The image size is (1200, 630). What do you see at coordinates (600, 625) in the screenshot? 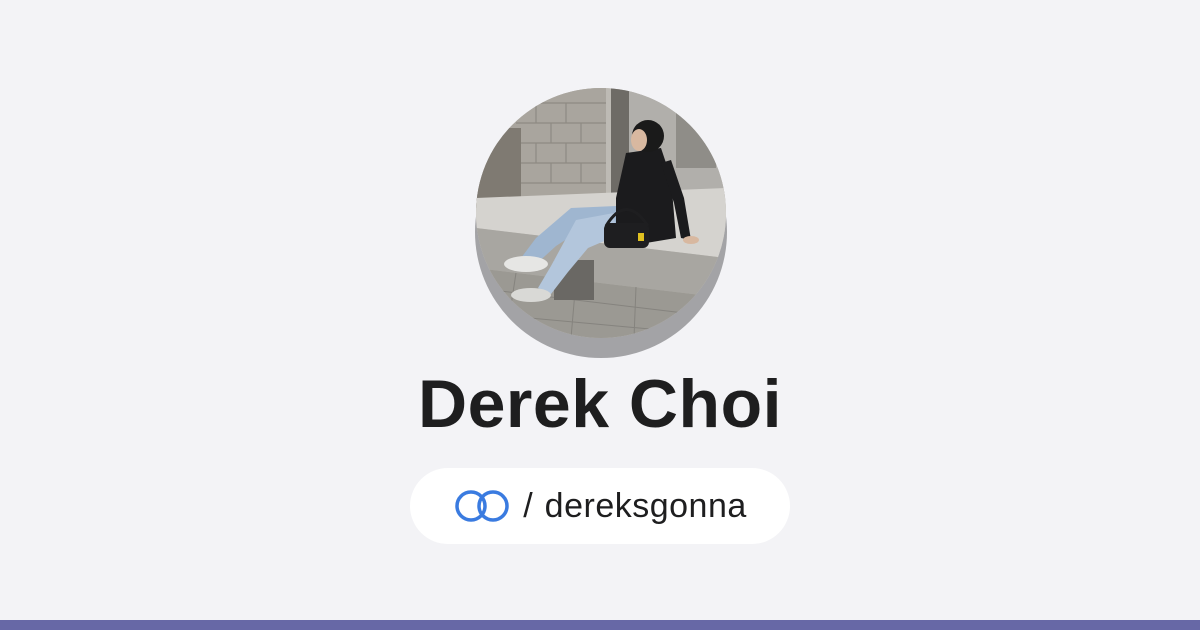
I see `bottom-accent-bar` at bounding box center [600, 625].